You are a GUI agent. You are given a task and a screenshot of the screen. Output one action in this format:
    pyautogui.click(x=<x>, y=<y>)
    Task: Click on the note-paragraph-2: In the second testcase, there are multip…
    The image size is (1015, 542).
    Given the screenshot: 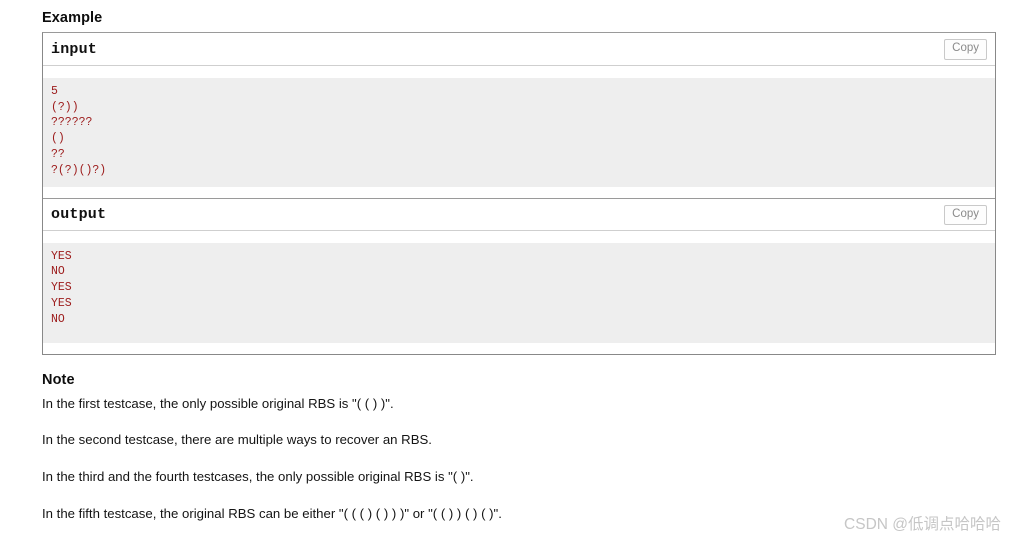 What is the action you would take?
    pyautogui.click(x=237, y=440)
    